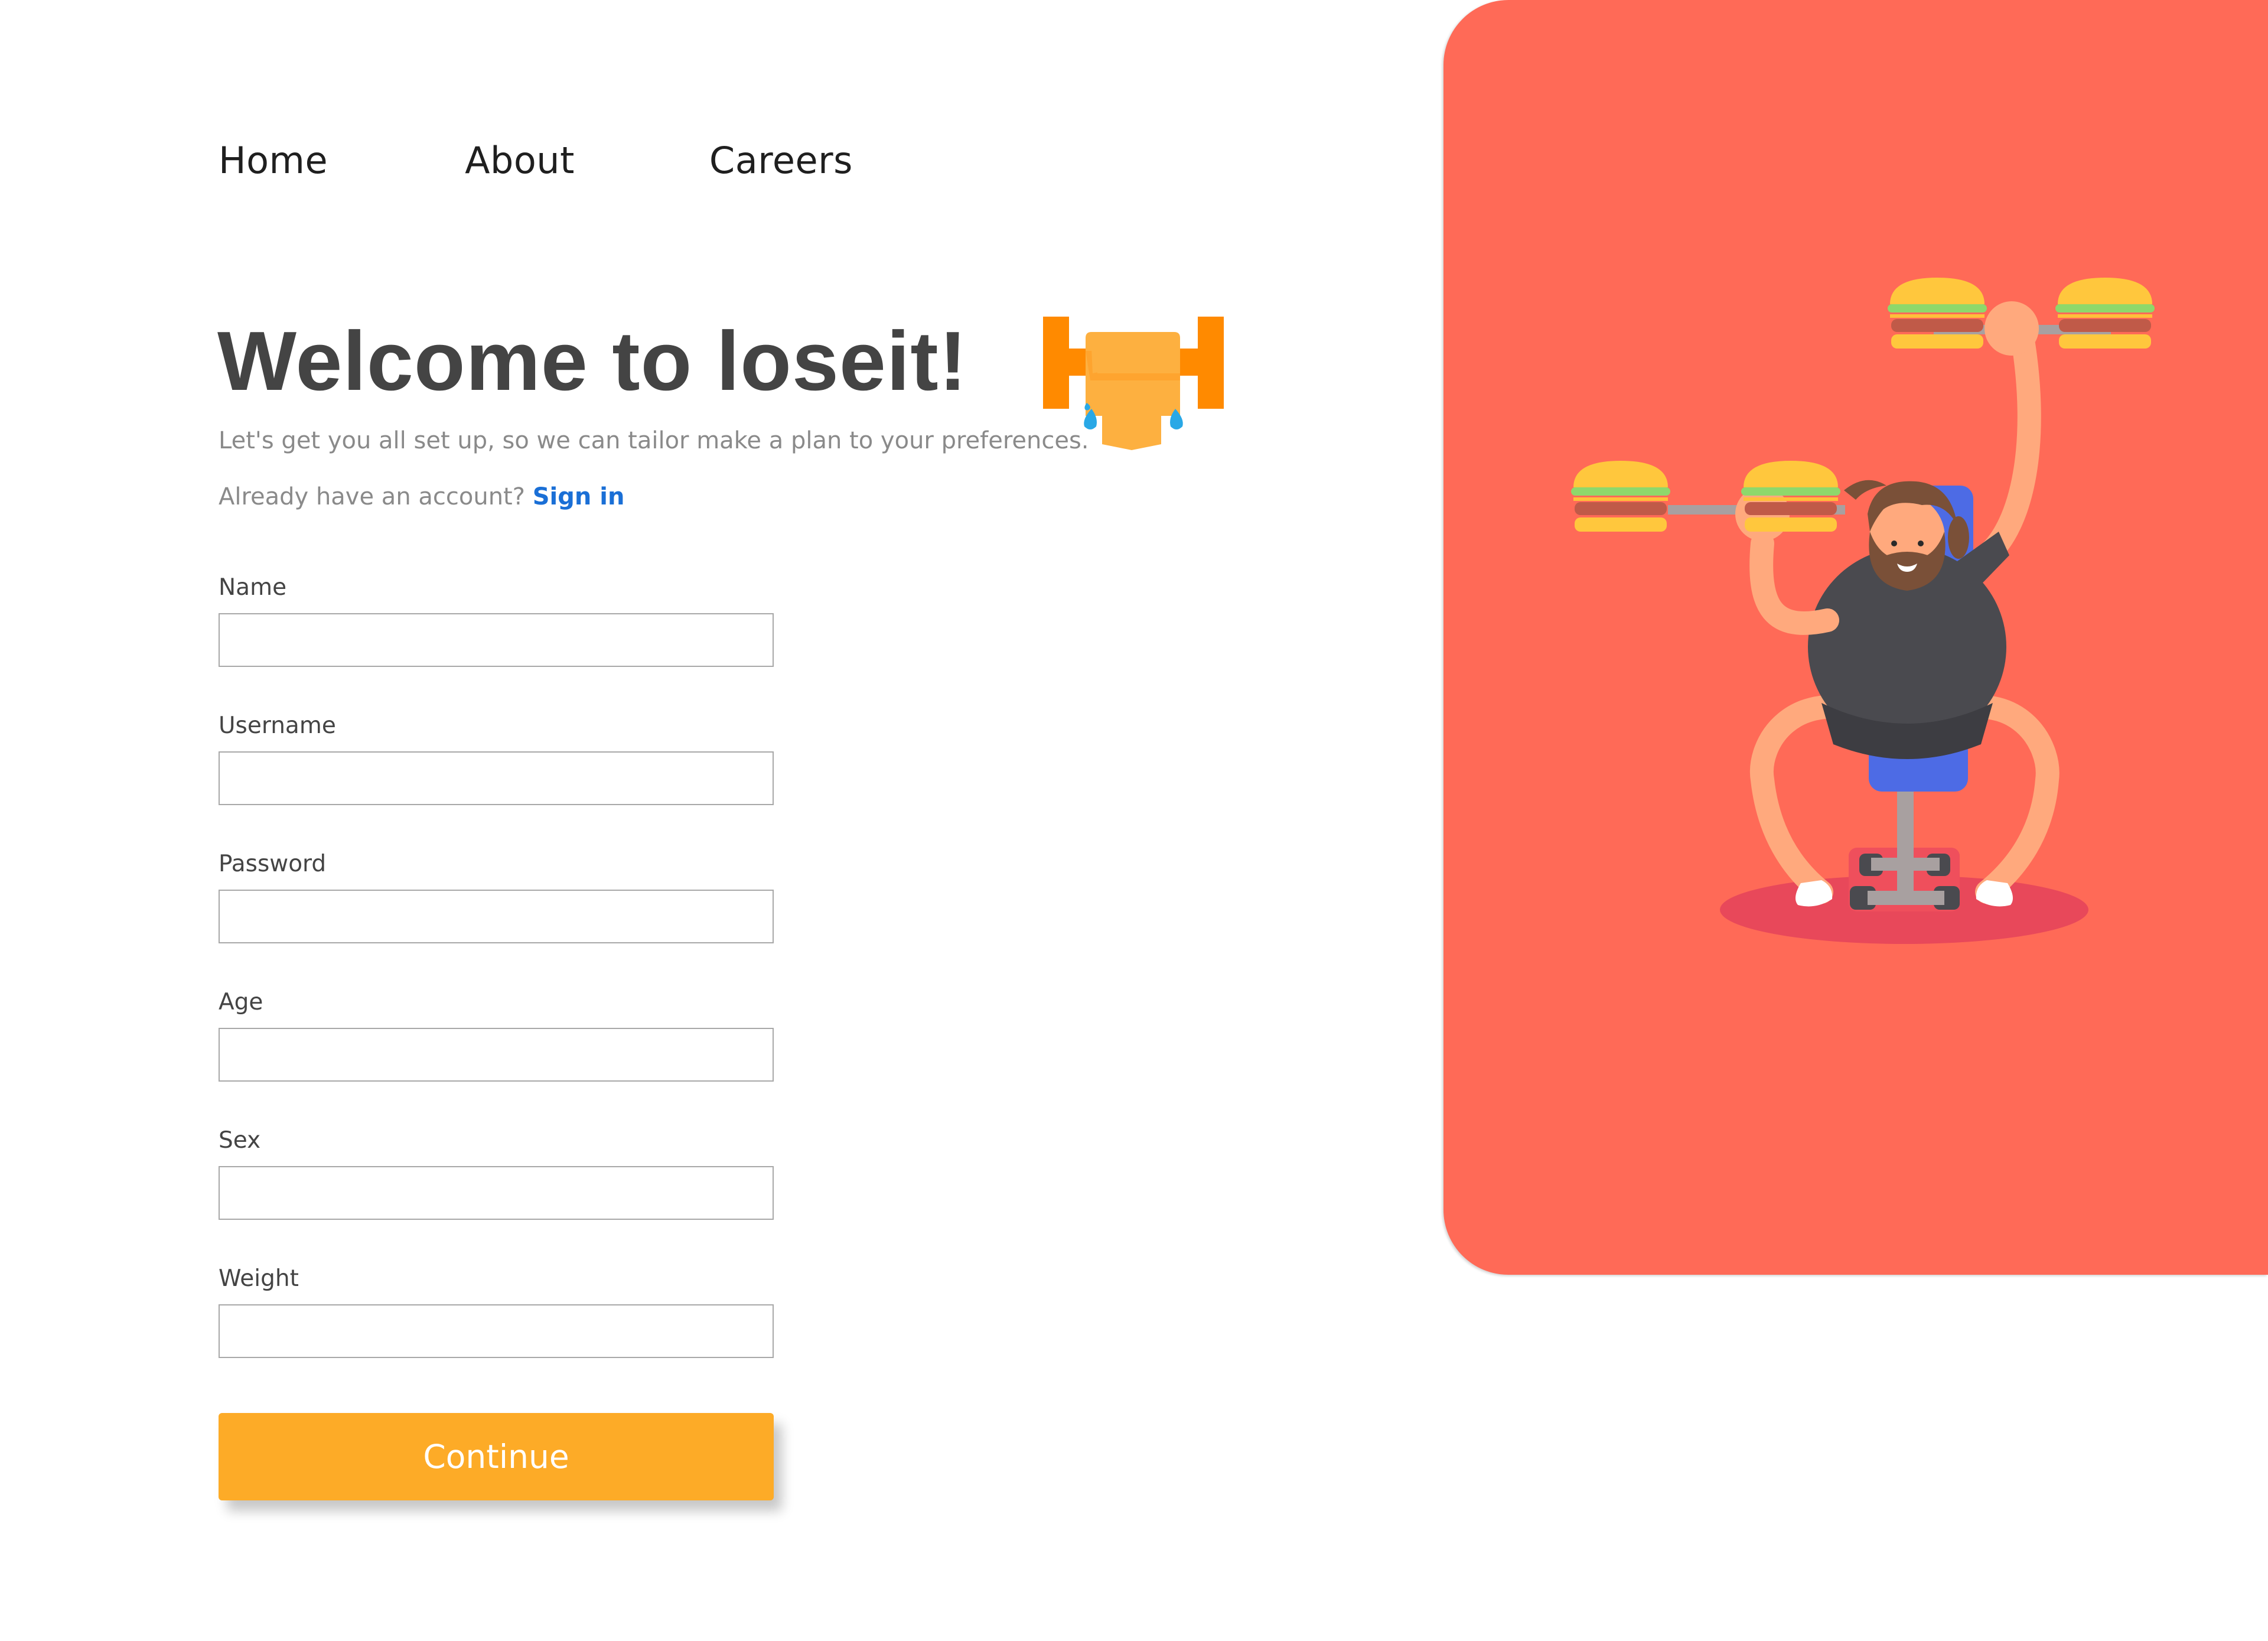  I want to click on signup-form: Name Username Password Age Sex Weight, so click(496, 987).